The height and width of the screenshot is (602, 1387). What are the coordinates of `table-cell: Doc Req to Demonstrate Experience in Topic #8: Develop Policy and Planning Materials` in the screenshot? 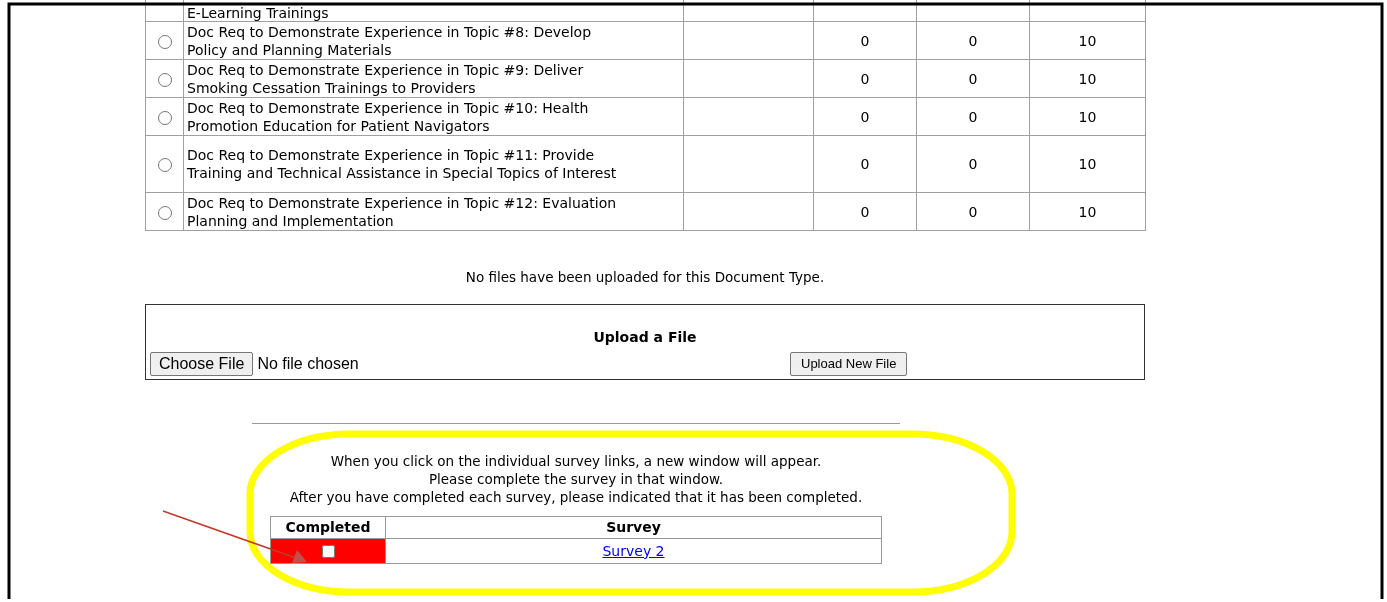 It's located at (433, 40).